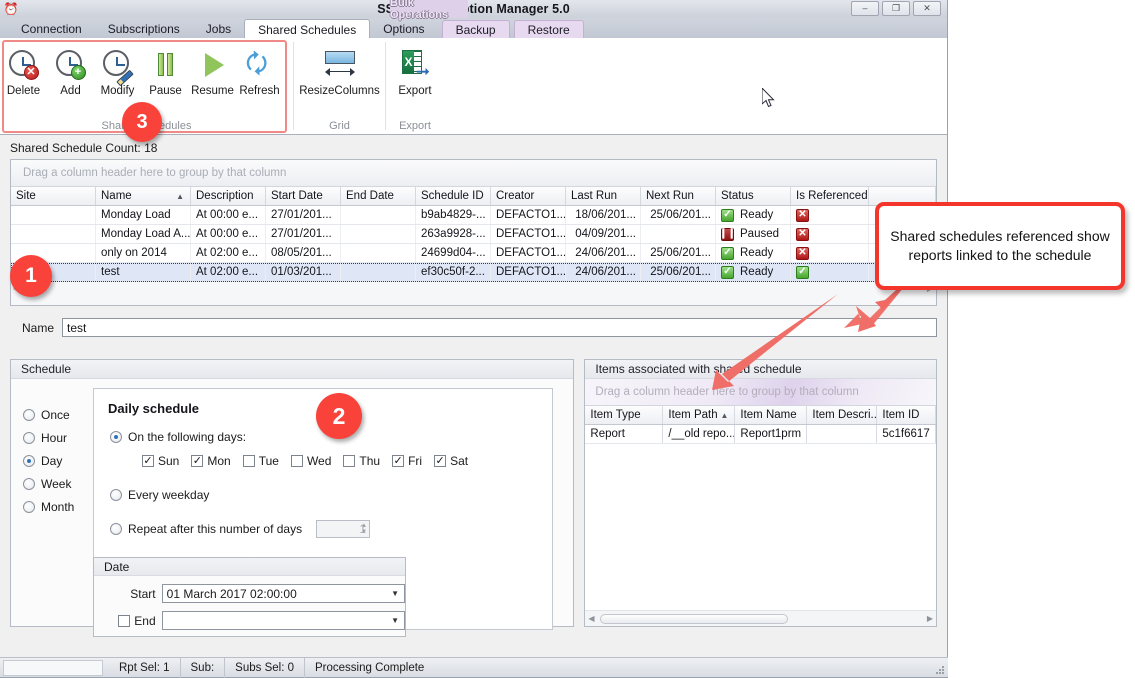 The width and height of the screenshot is (1135, 678). What do you see at coordinates (283, 593) in the screenshot?
I see `start-date-picker: 01 March 2017 02:00:00 ▼` at bounding box center [283, 593].